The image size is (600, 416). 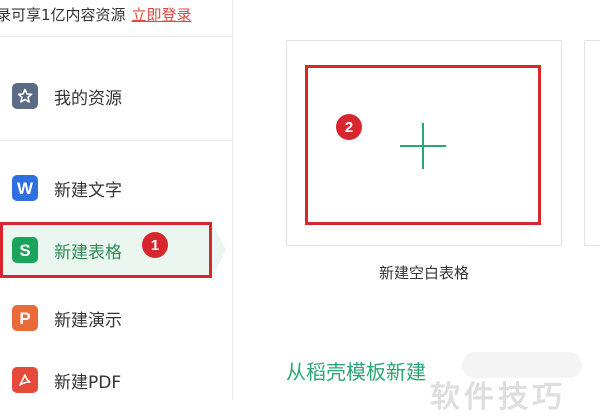 I want to click on new-blank-sheet-caption: 新建空白表格, so click(x=423, y=273).